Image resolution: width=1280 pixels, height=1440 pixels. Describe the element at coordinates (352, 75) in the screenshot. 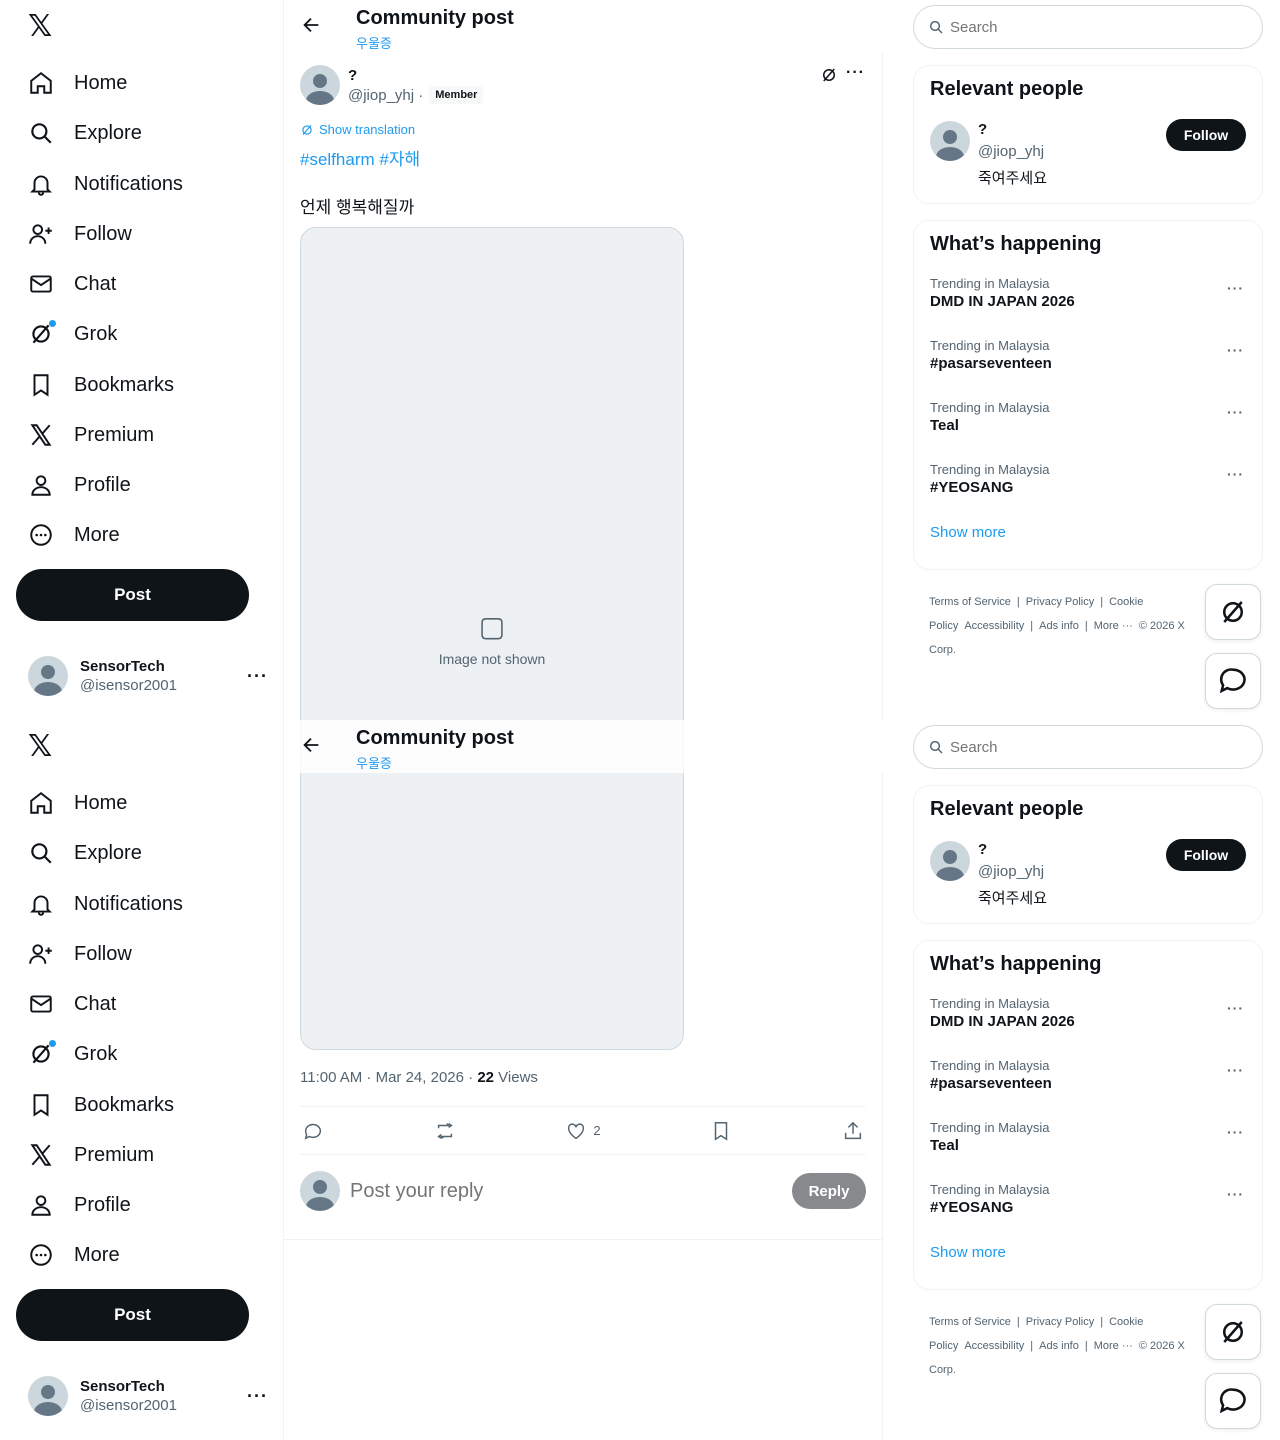

I see `author-name: ?` at that location.